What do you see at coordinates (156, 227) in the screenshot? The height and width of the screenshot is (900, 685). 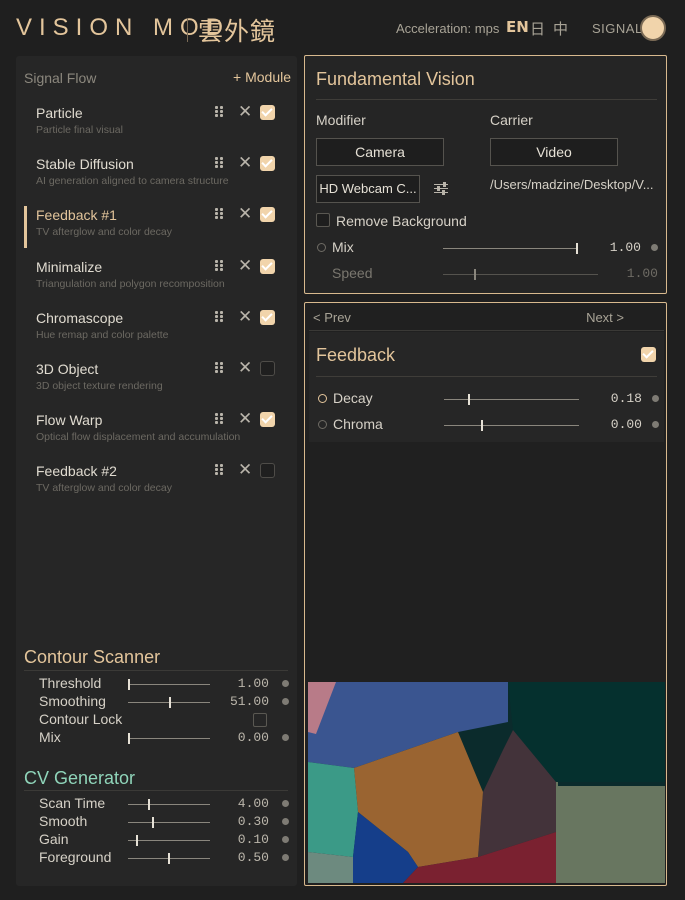 I see `module-item: Feedback #1 TV afterglow and color decay ✕` at bounding box center [156, 227].